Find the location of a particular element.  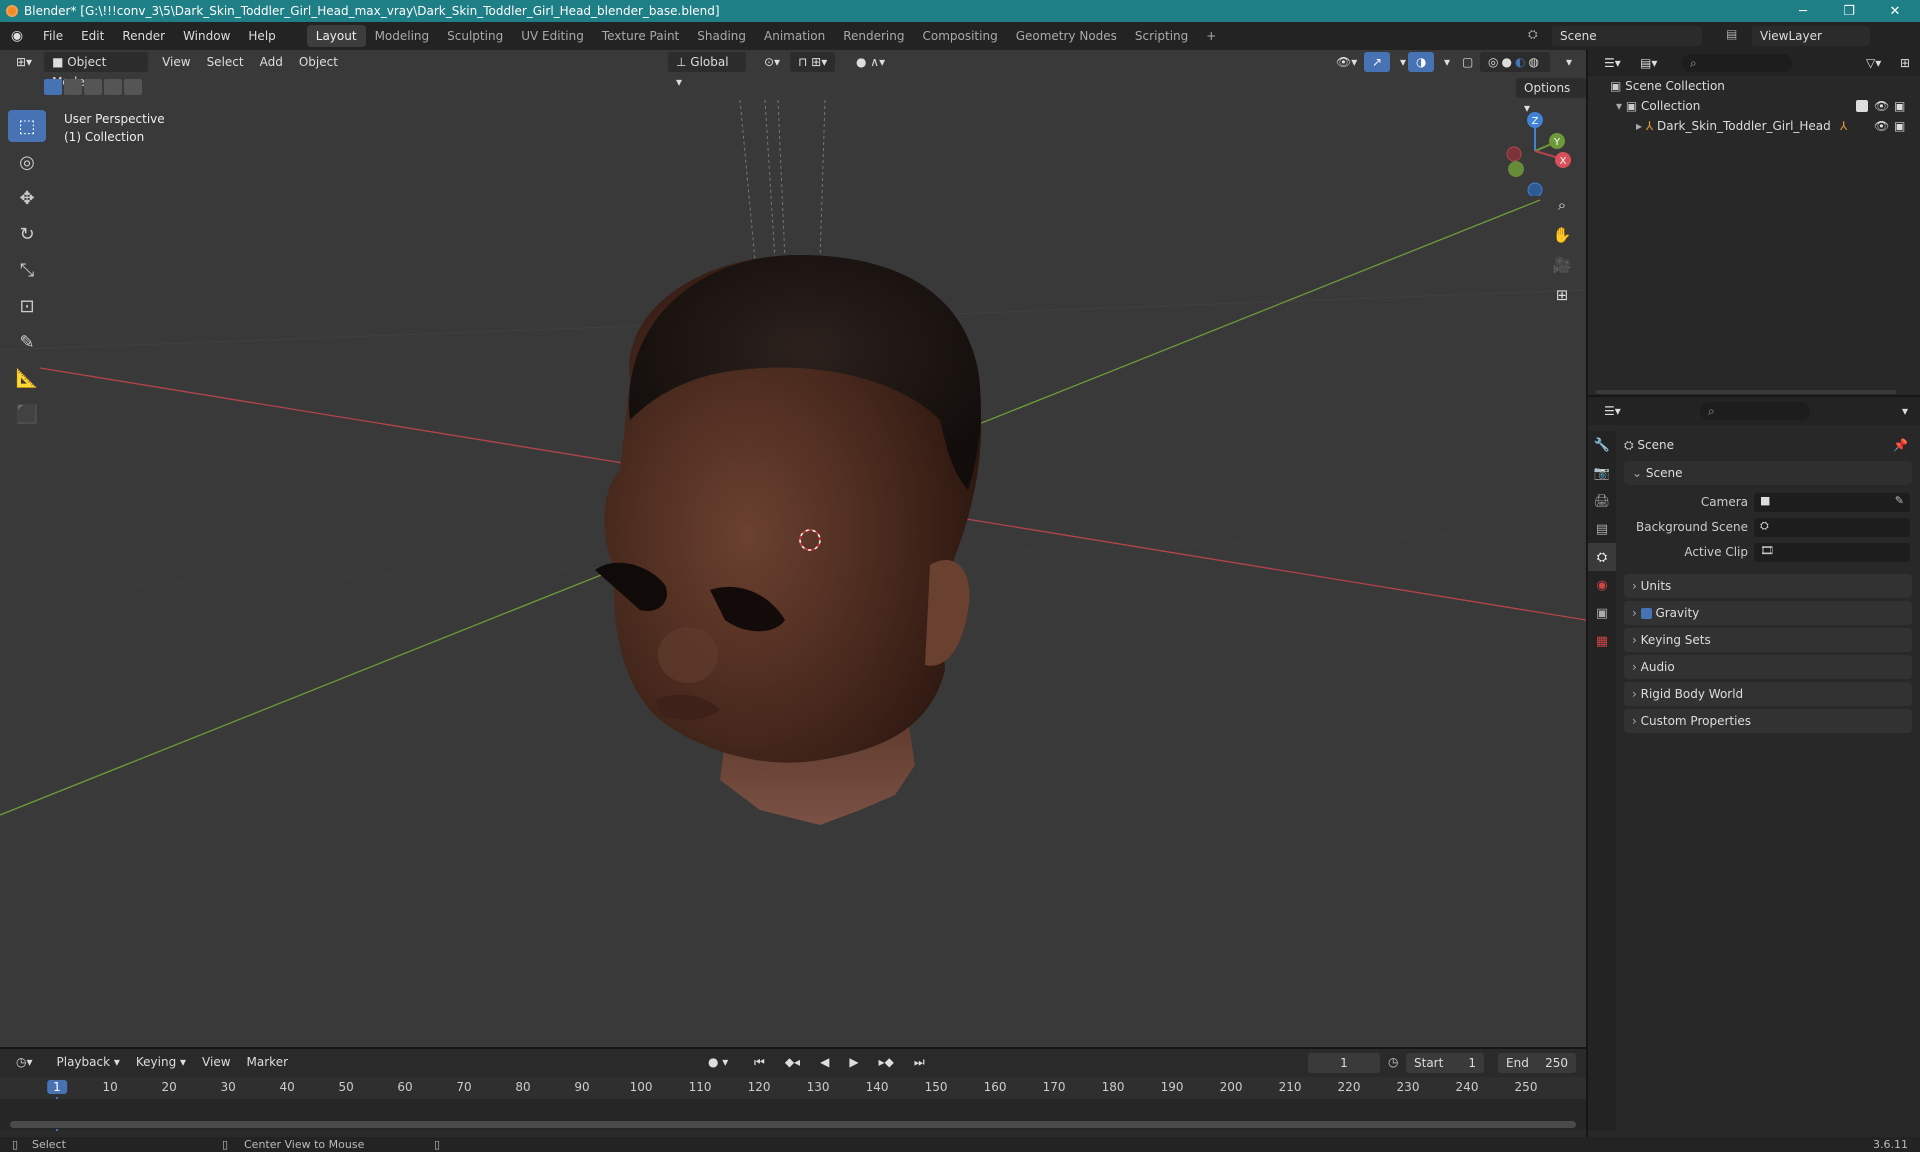

timeline-scrollbar is located at coordinates (793, 1124).